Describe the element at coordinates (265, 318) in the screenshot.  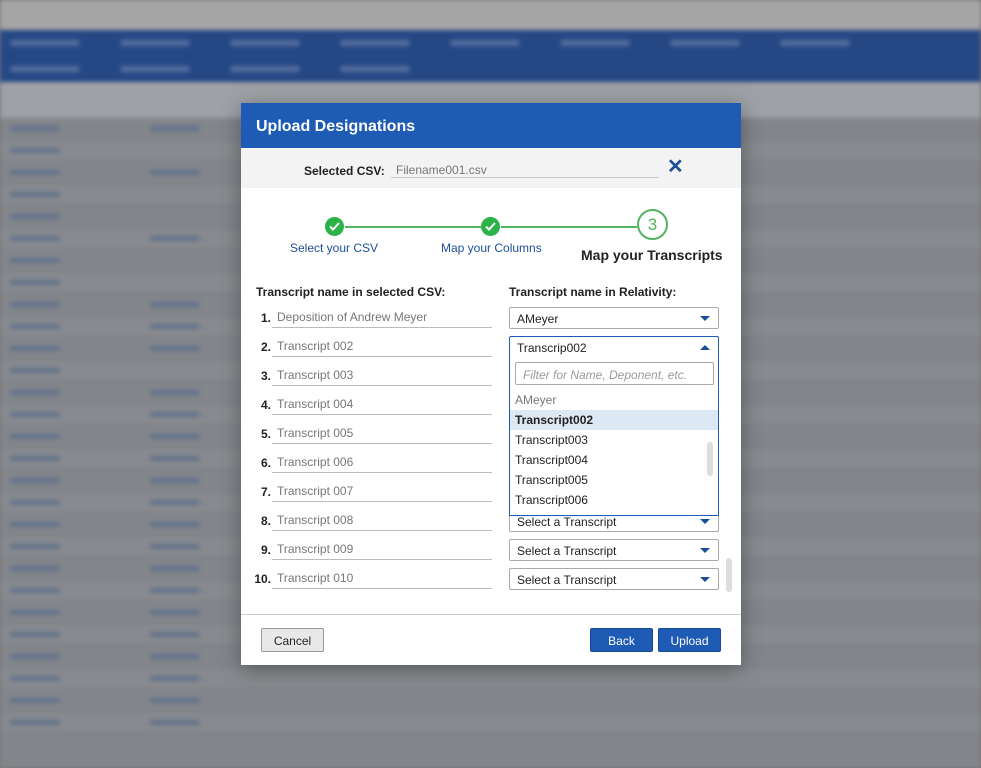
I see `row-number: 1.` at that location.